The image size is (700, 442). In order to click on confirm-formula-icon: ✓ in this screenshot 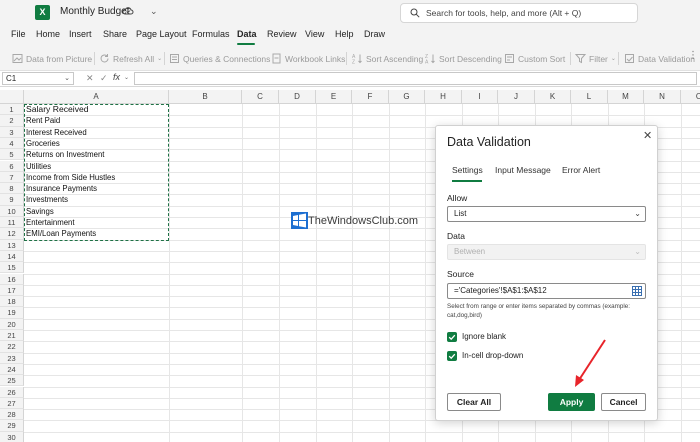, I will do `click(104, 78)`.